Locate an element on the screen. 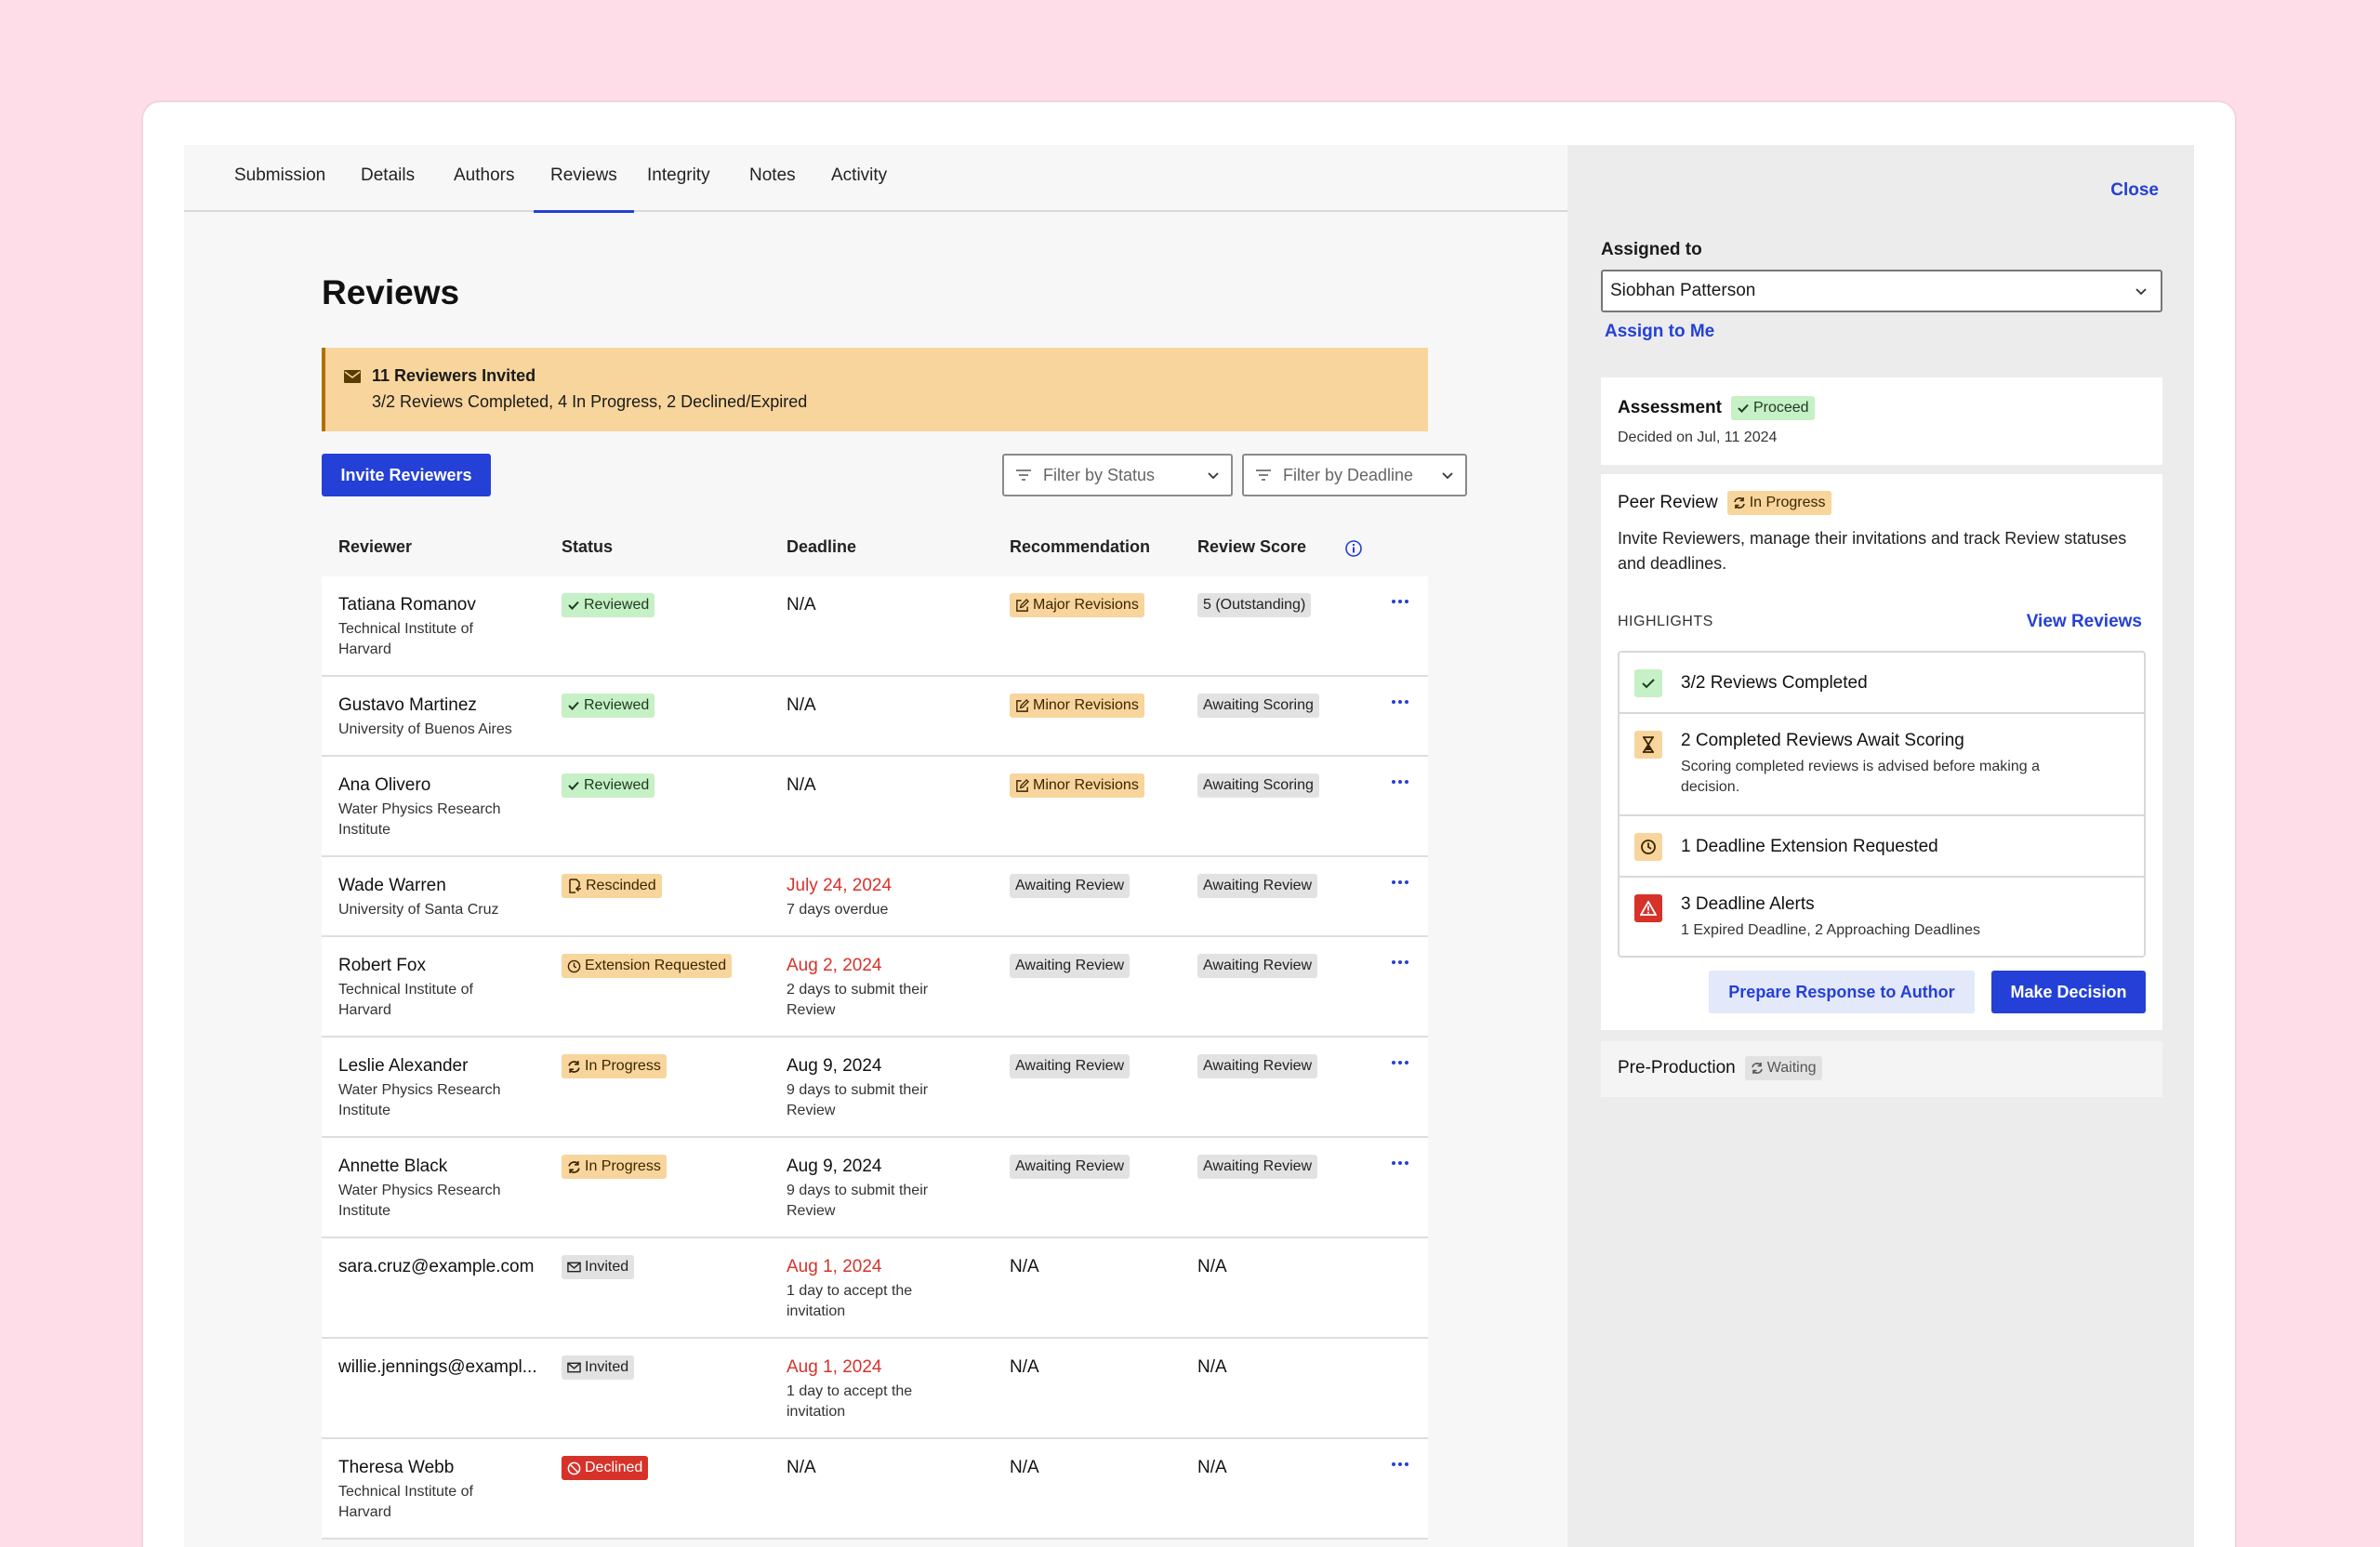  filter-deadline-label: Filter by Deadline is located at coordinates (1348, 474).